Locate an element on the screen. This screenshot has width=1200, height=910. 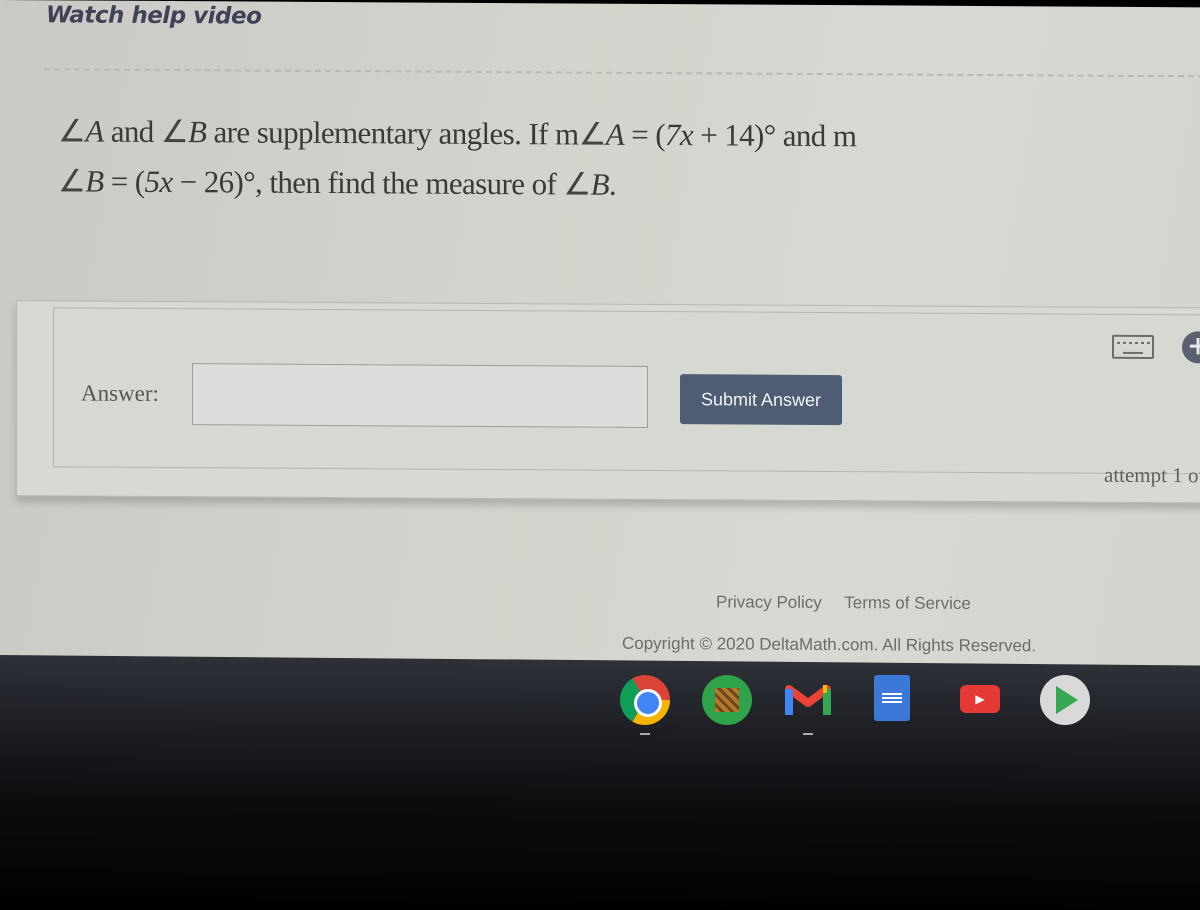
gmail-icon is located at coordinates (808, 700).